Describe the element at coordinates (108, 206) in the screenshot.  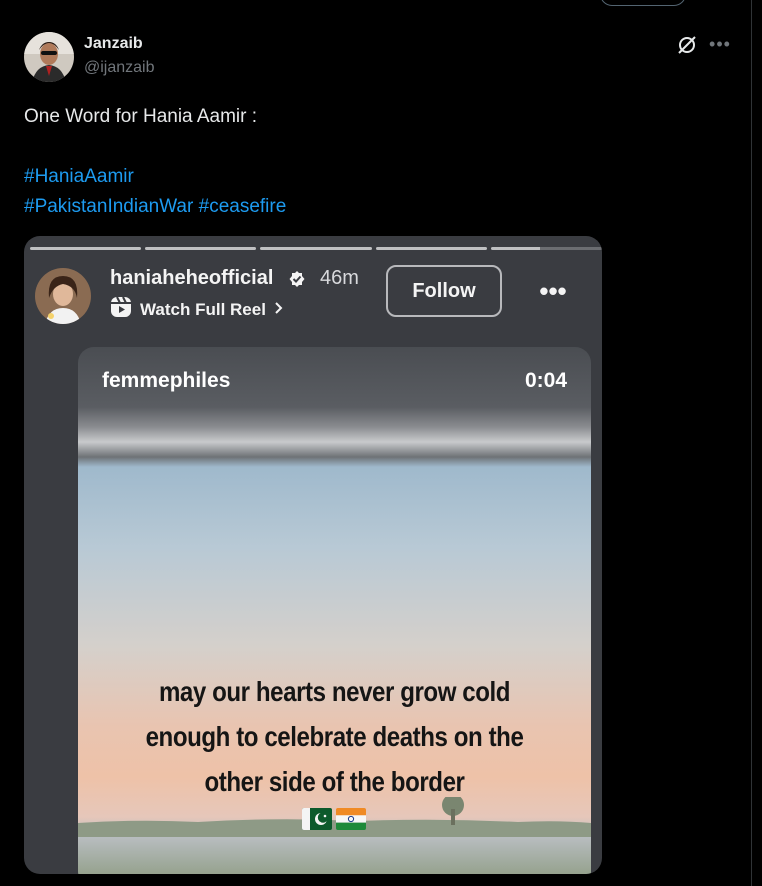
I see `hashtag-pakistanindianwar: #PakistanIndianWar` at that location.